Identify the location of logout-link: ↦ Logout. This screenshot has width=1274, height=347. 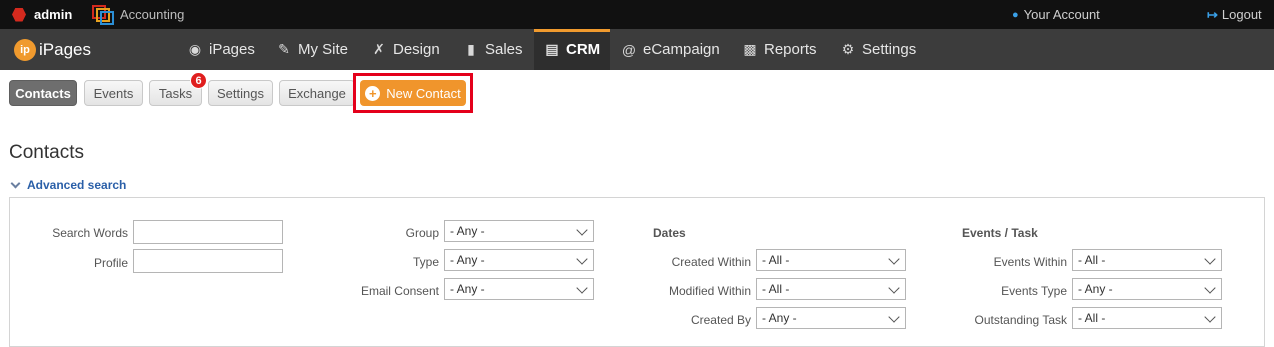
(1234, 14).